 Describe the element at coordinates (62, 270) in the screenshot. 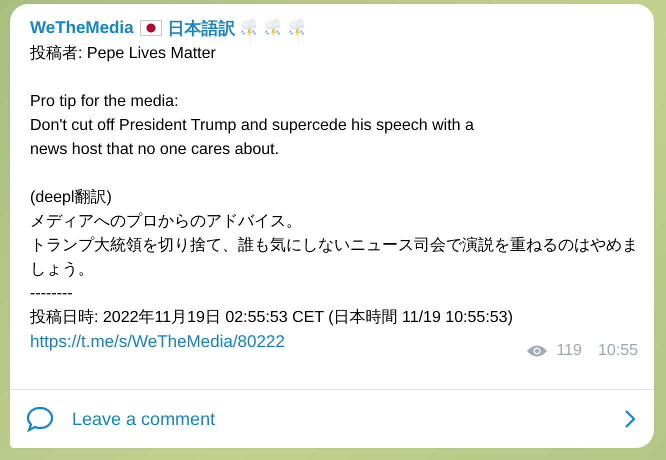

I see `message-text: しょう。` at that location.